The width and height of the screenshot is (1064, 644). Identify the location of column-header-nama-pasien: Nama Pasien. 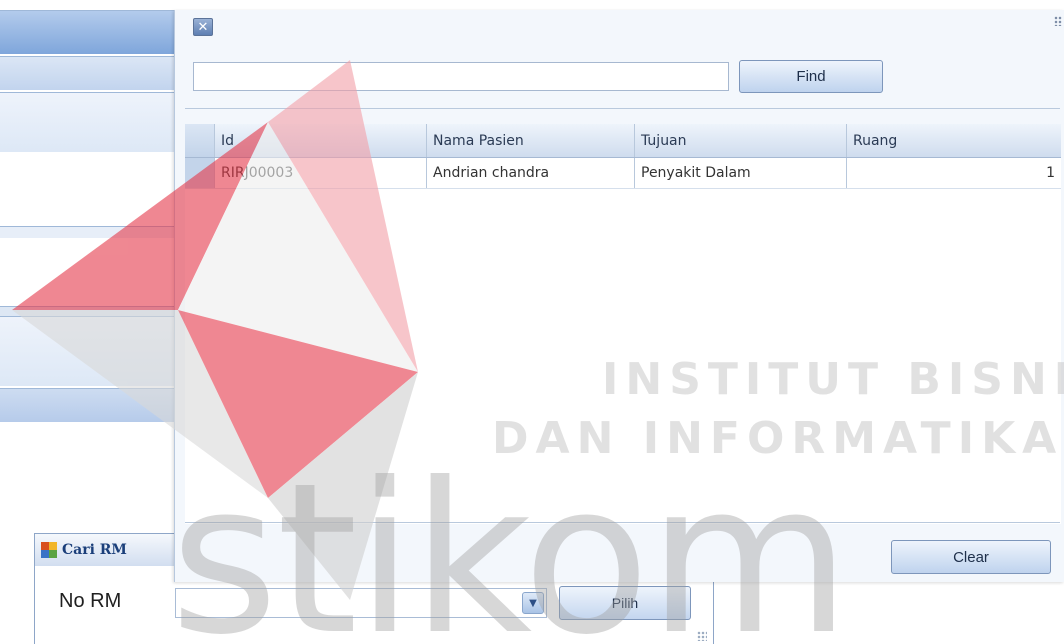
(531, 140).